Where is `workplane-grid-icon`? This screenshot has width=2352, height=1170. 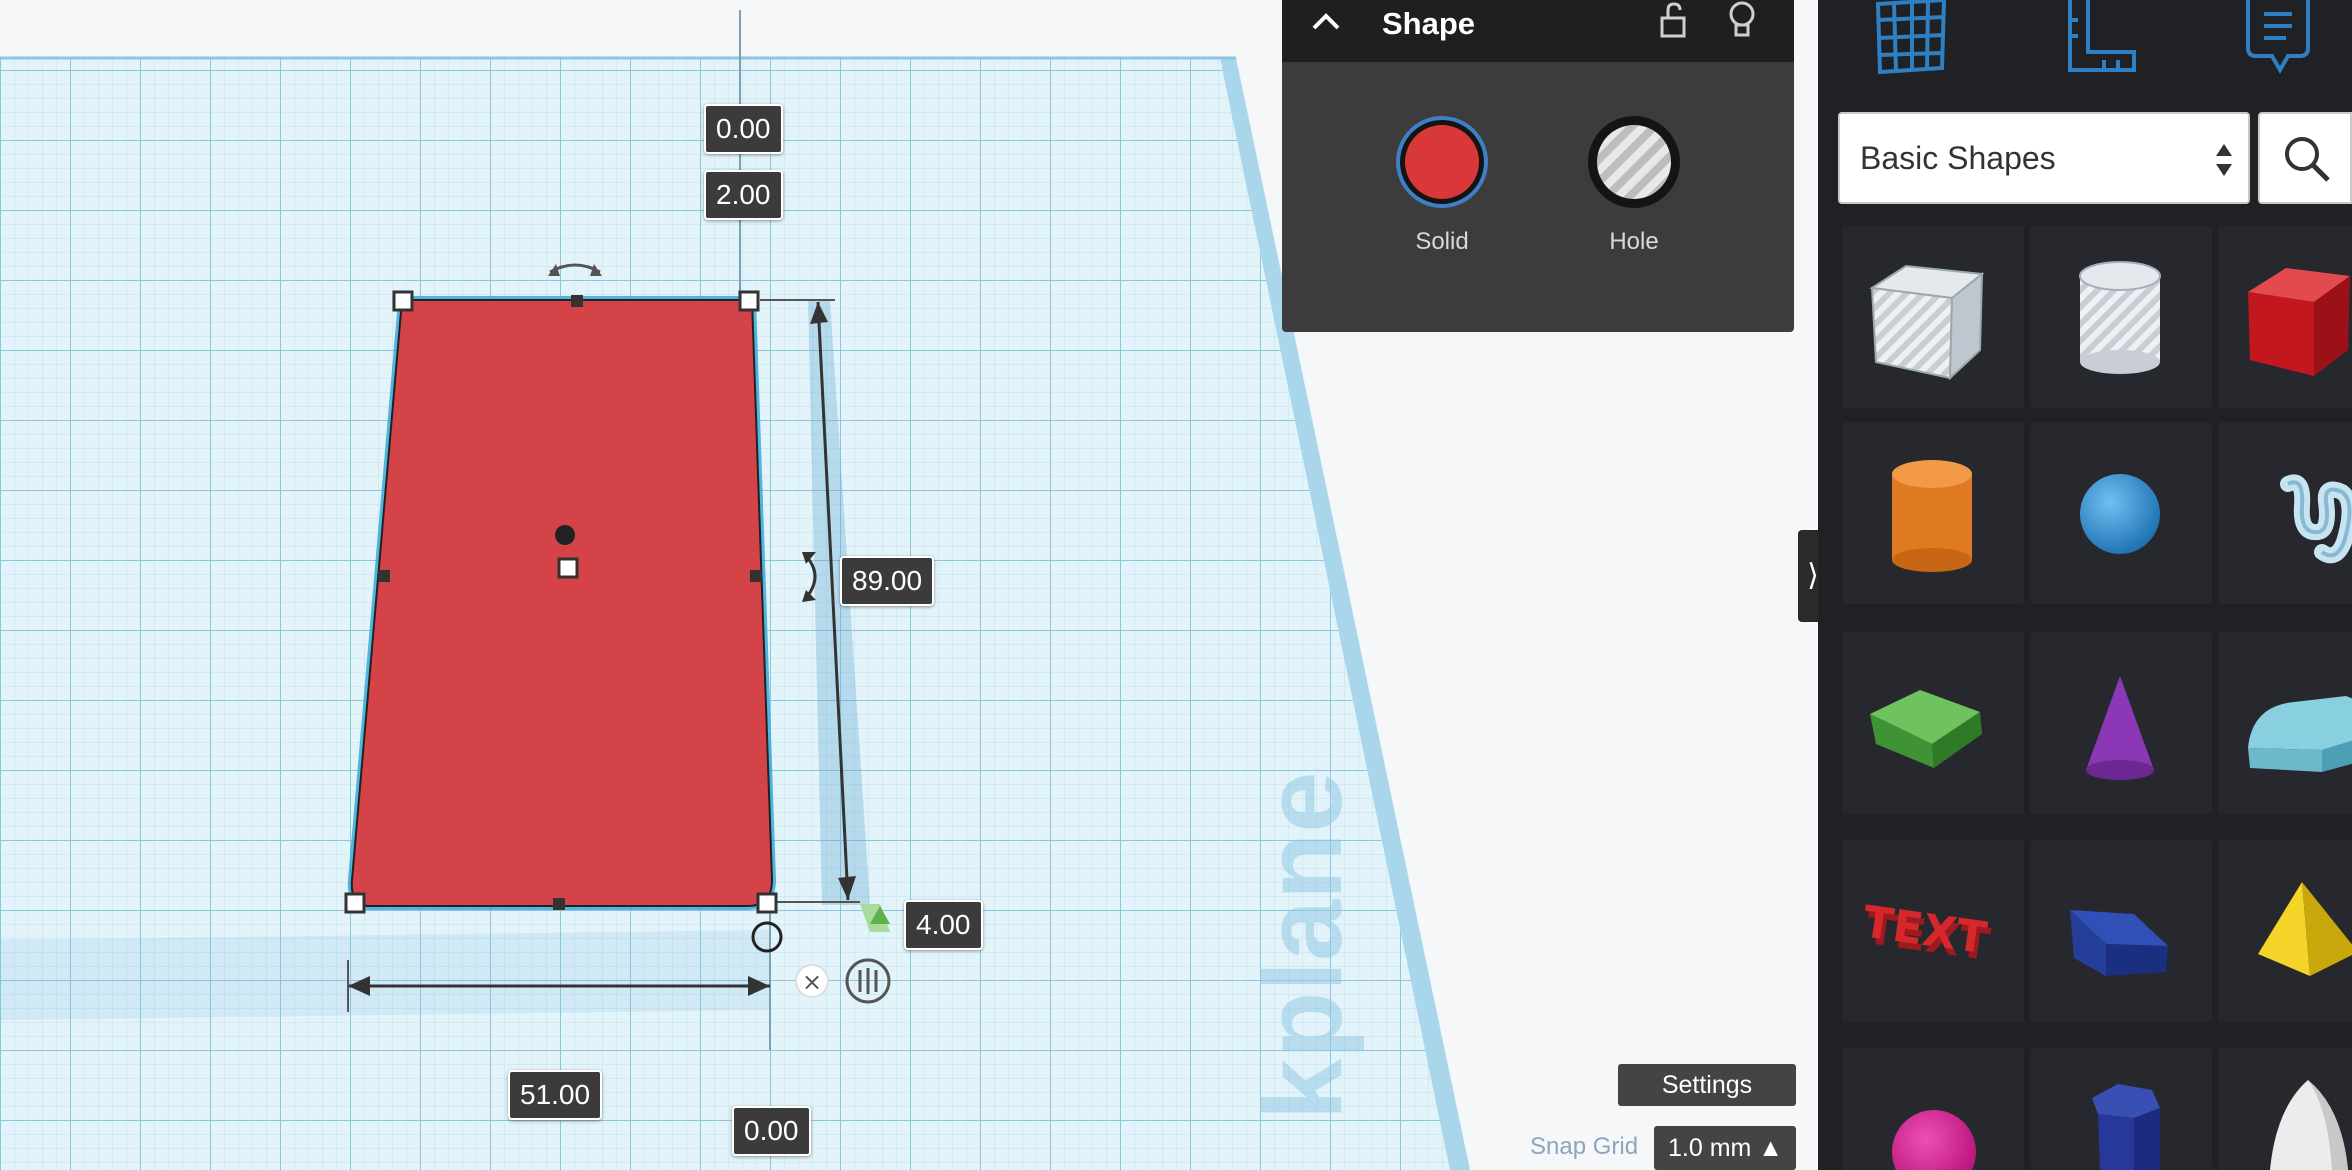 workplane-grid-icon is located at coordinates (1909, 39).